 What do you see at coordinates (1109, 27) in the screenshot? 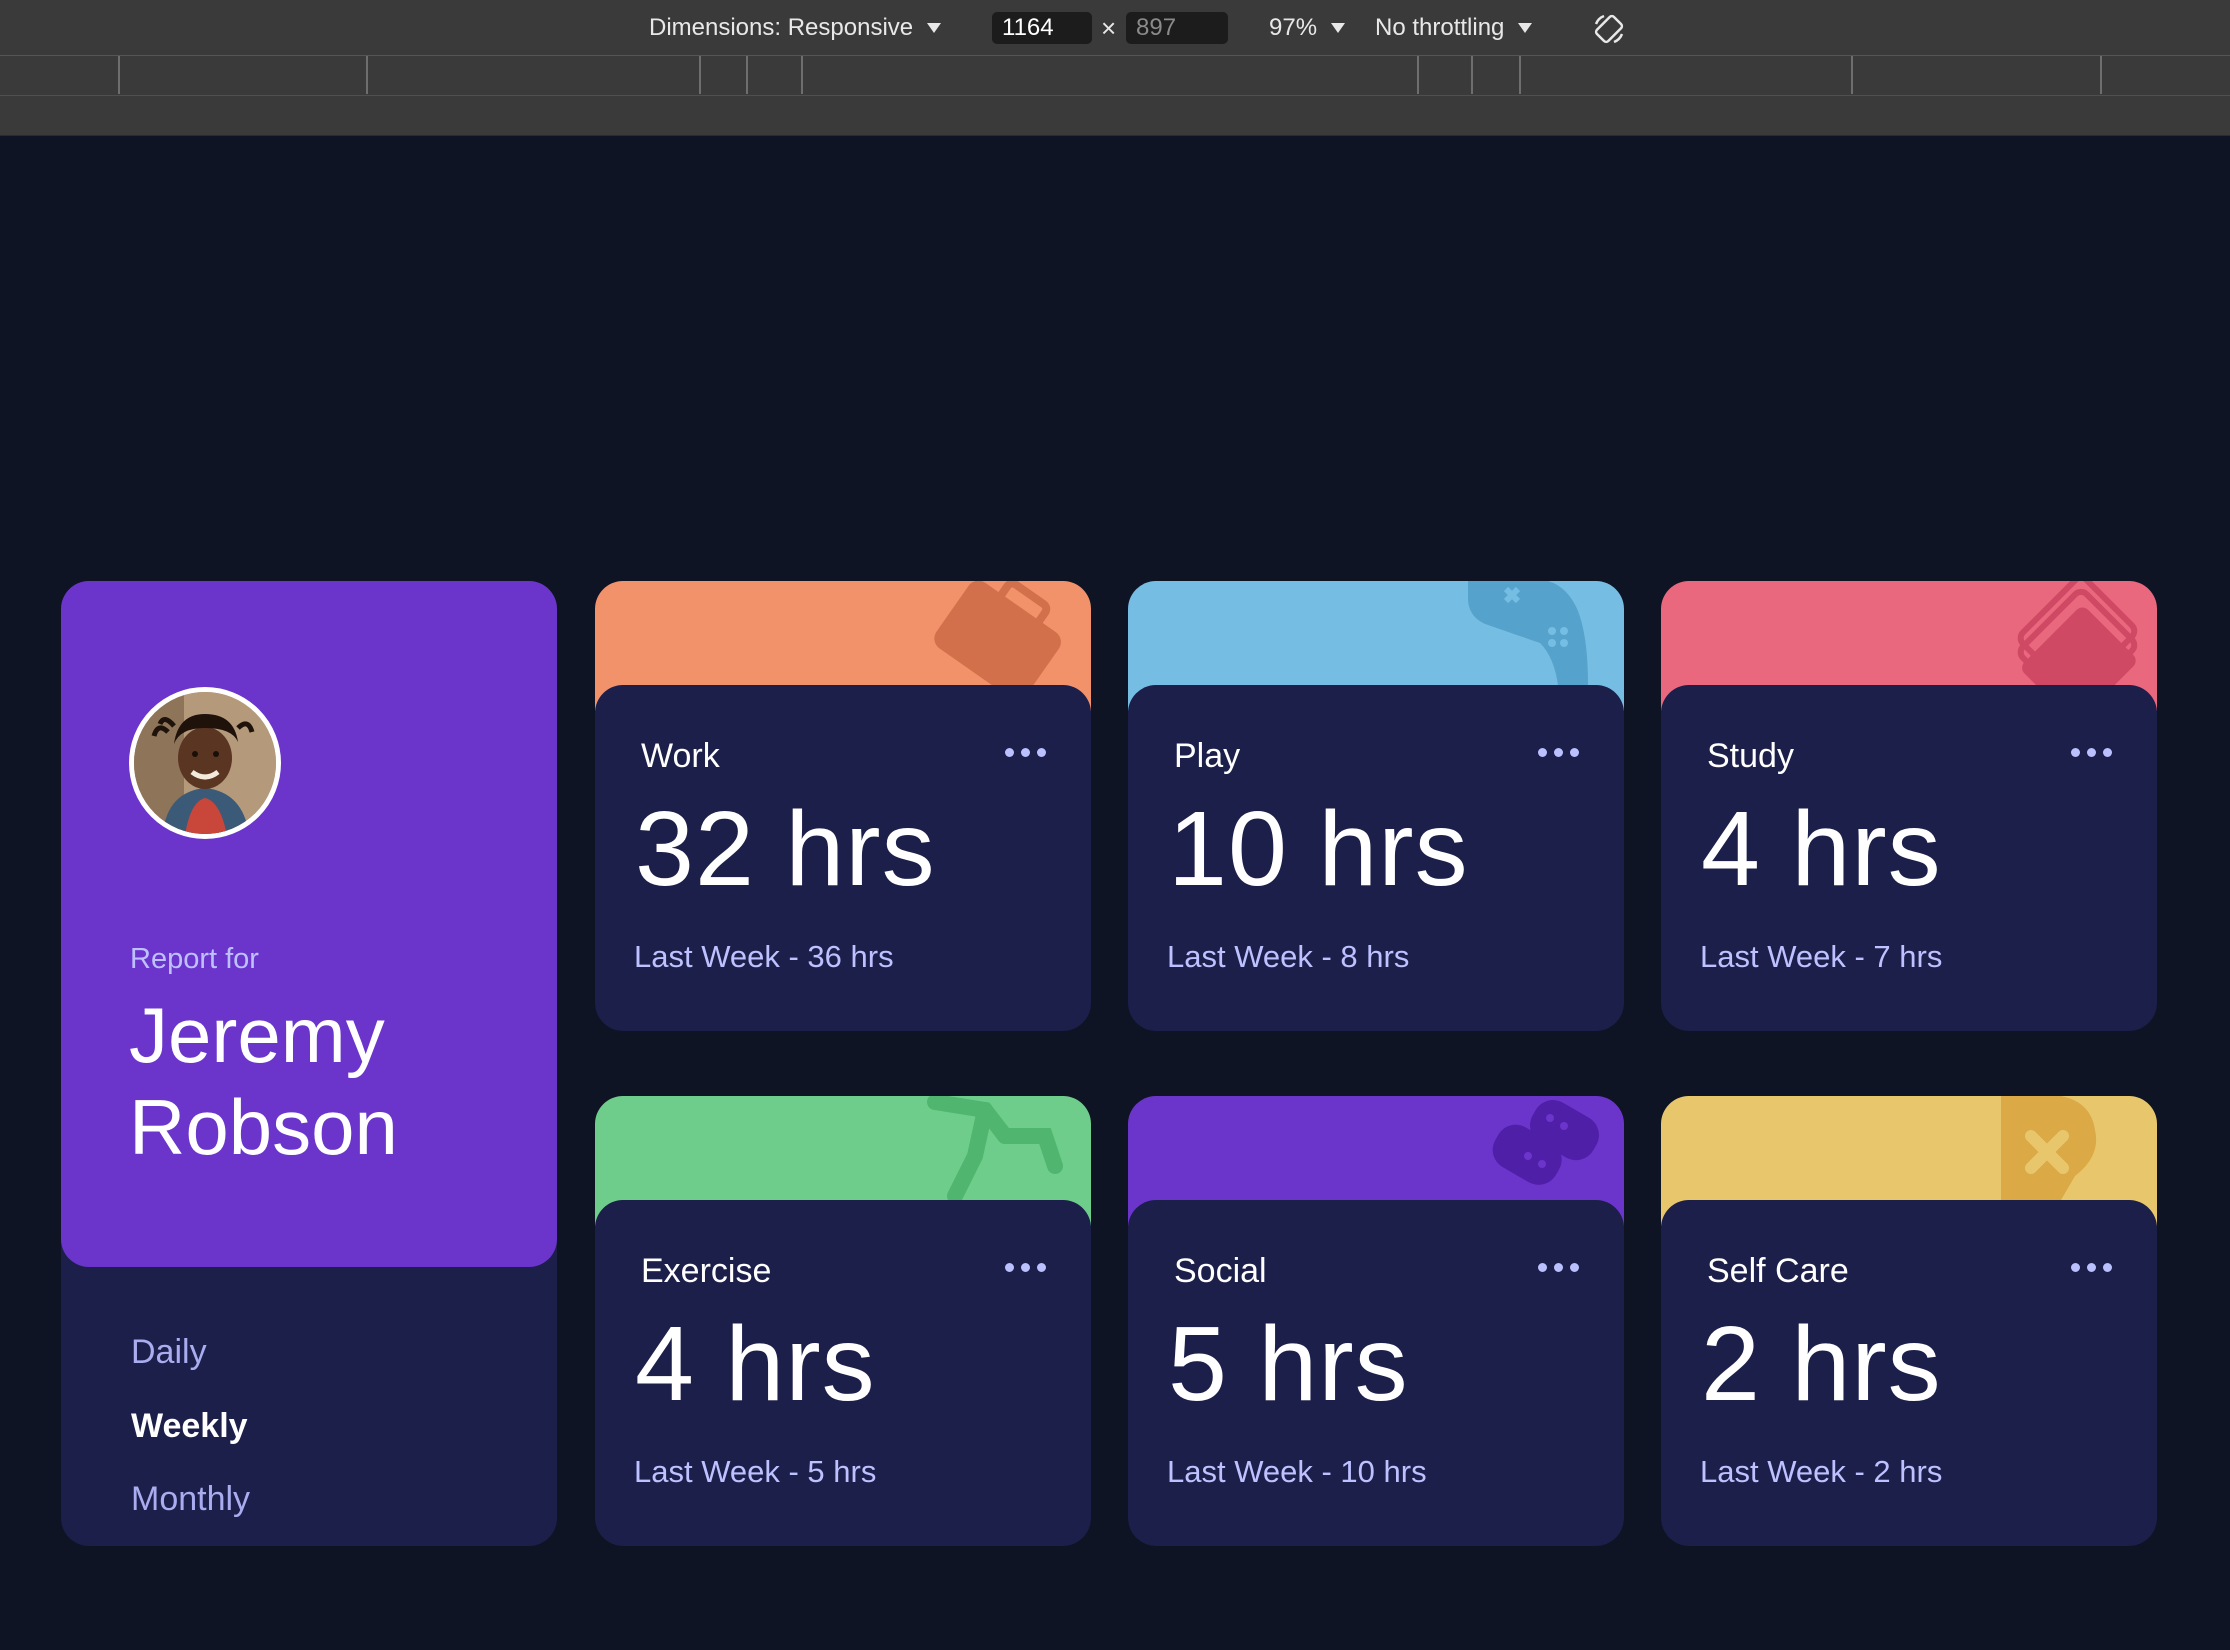
I see `times-icon: ×` at bounding box center [1109, 27].